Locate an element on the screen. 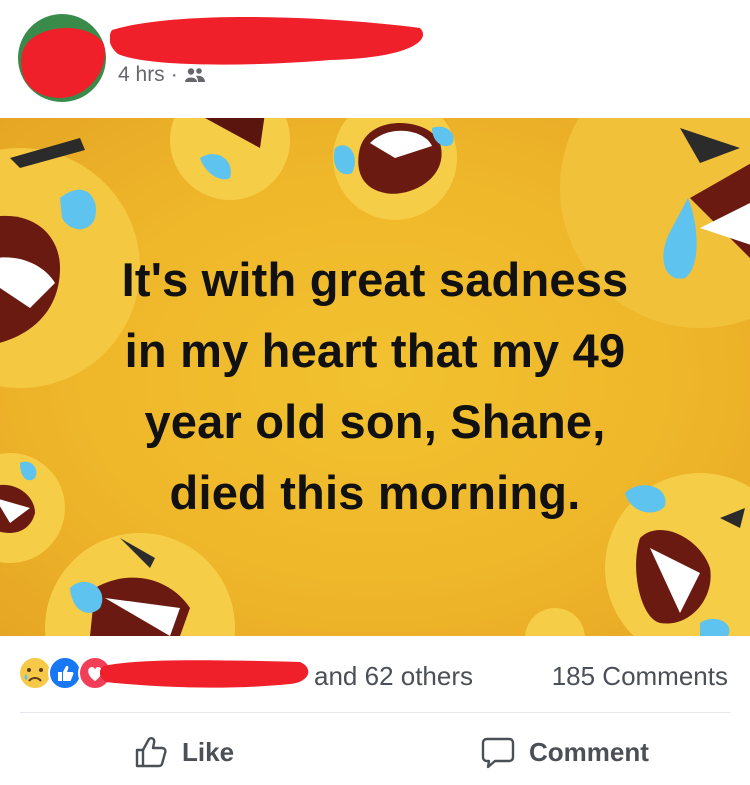 The image size is (750, 785). image-text-line: It's with great sadness is located at coordinates (375, 279).